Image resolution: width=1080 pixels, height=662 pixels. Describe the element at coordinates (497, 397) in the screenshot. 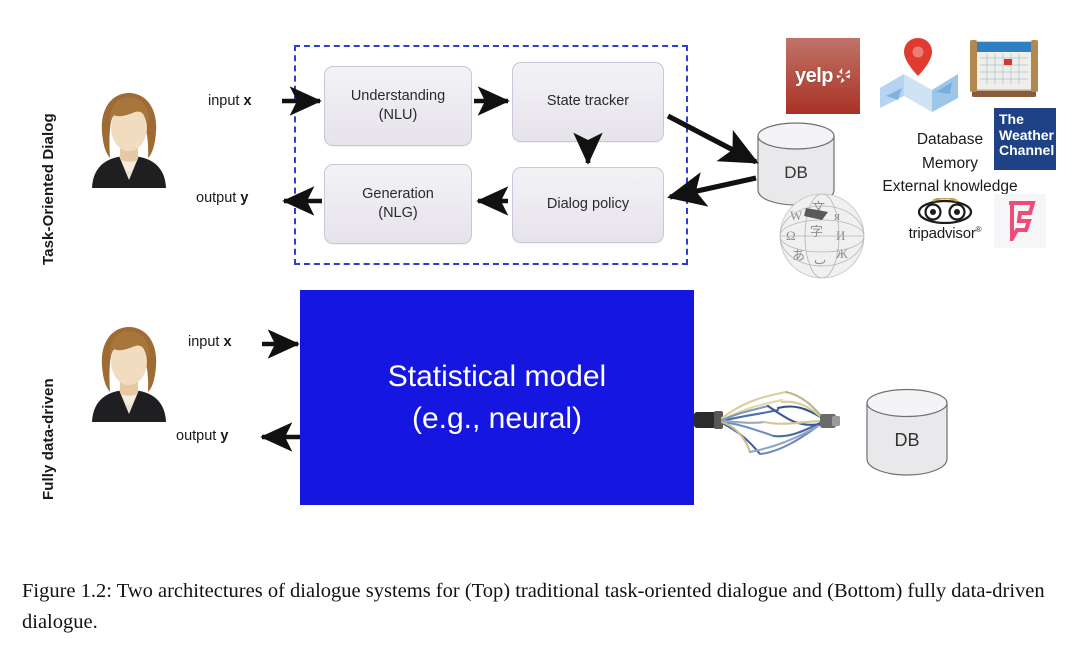

I see `statistical-model-box: Statistical model (e.g., neural)` at that location.